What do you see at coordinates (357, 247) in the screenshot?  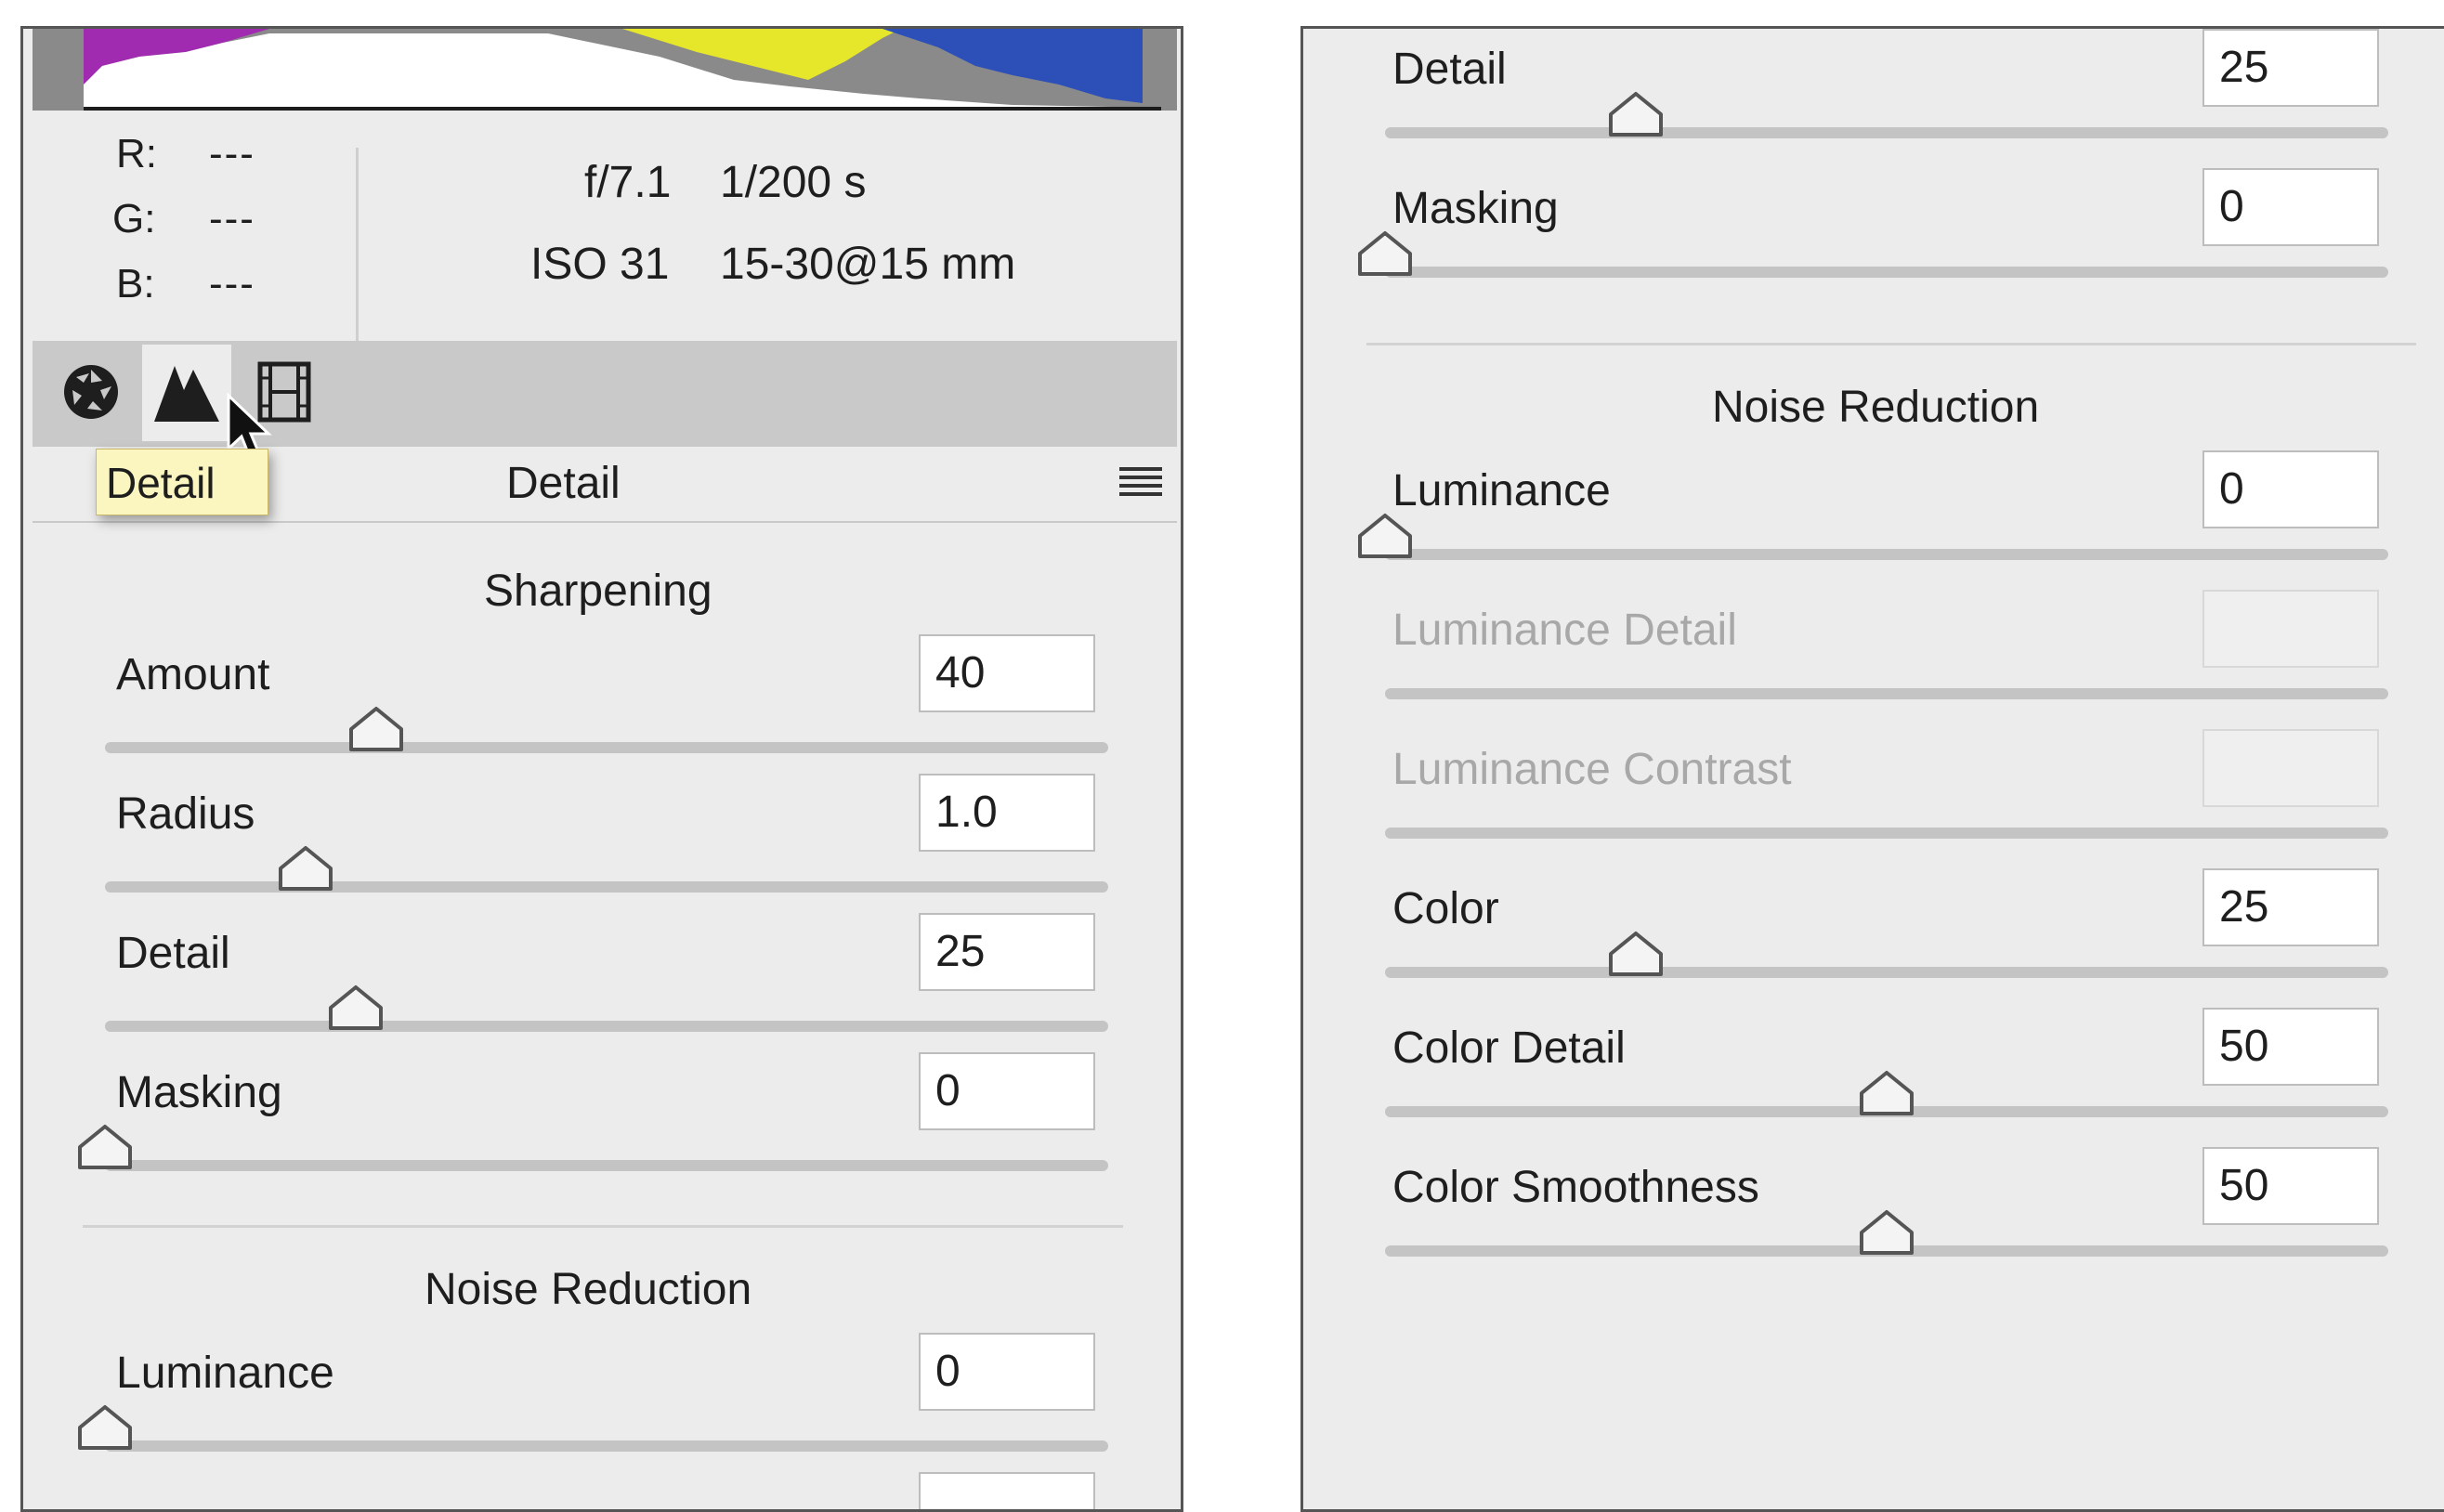 I see `info-divider` at bounding box center [357, 247].